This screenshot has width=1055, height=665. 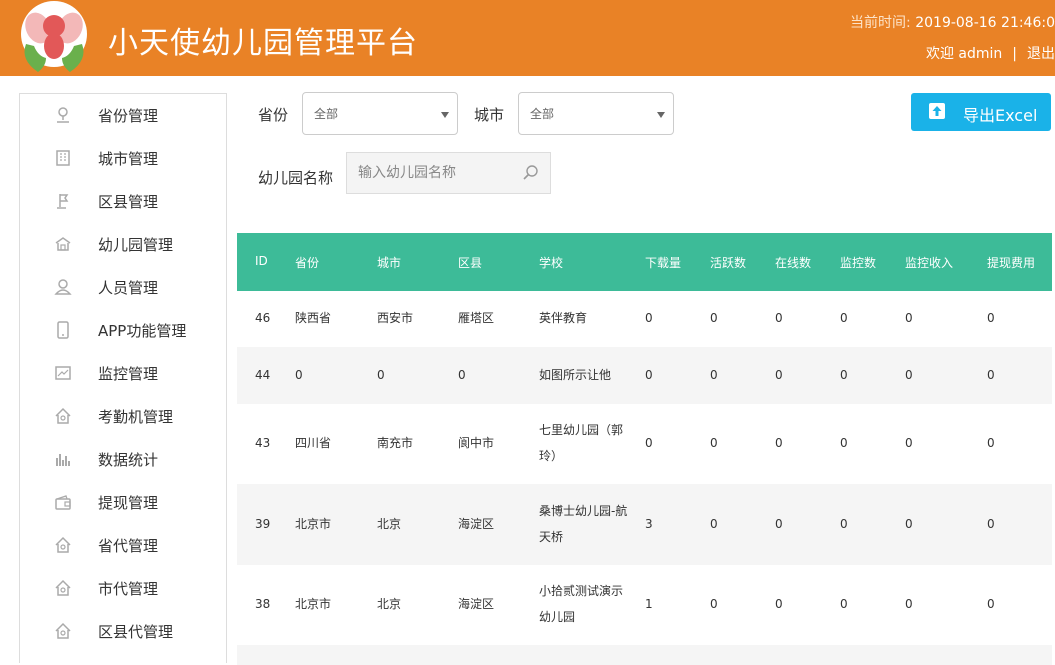 What do you see at coordinates (476, 318) in the screenshot?
I see `cell-district: 雁塔区` at bounding box center [476, 318].